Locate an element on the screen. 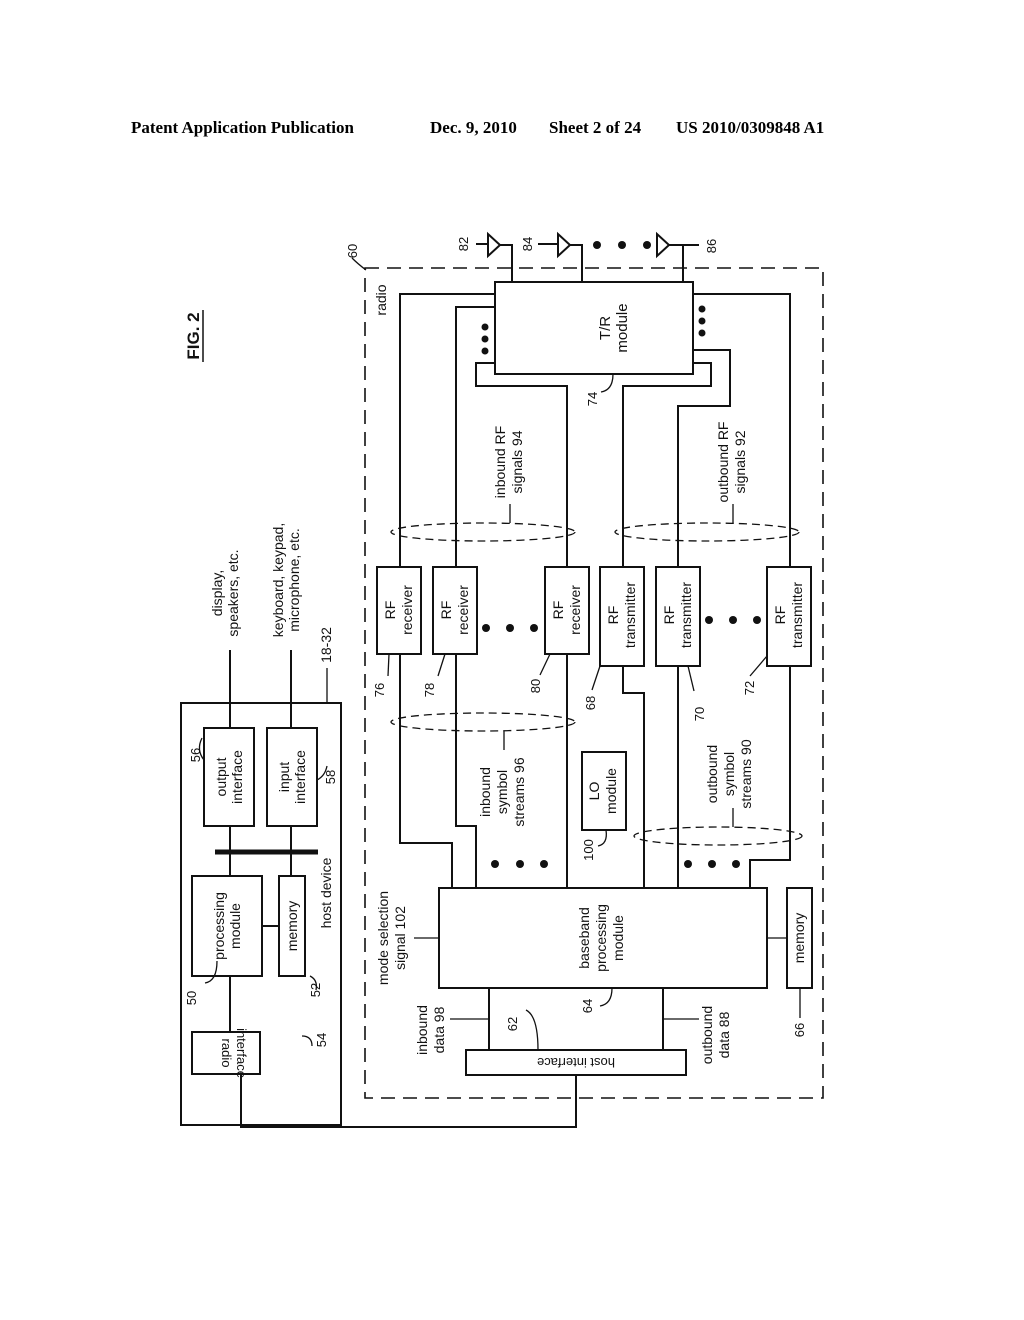 This screenshot has height=1320, width=1024. tx1-label-2: transmitter is located at coordinates (630, 615).